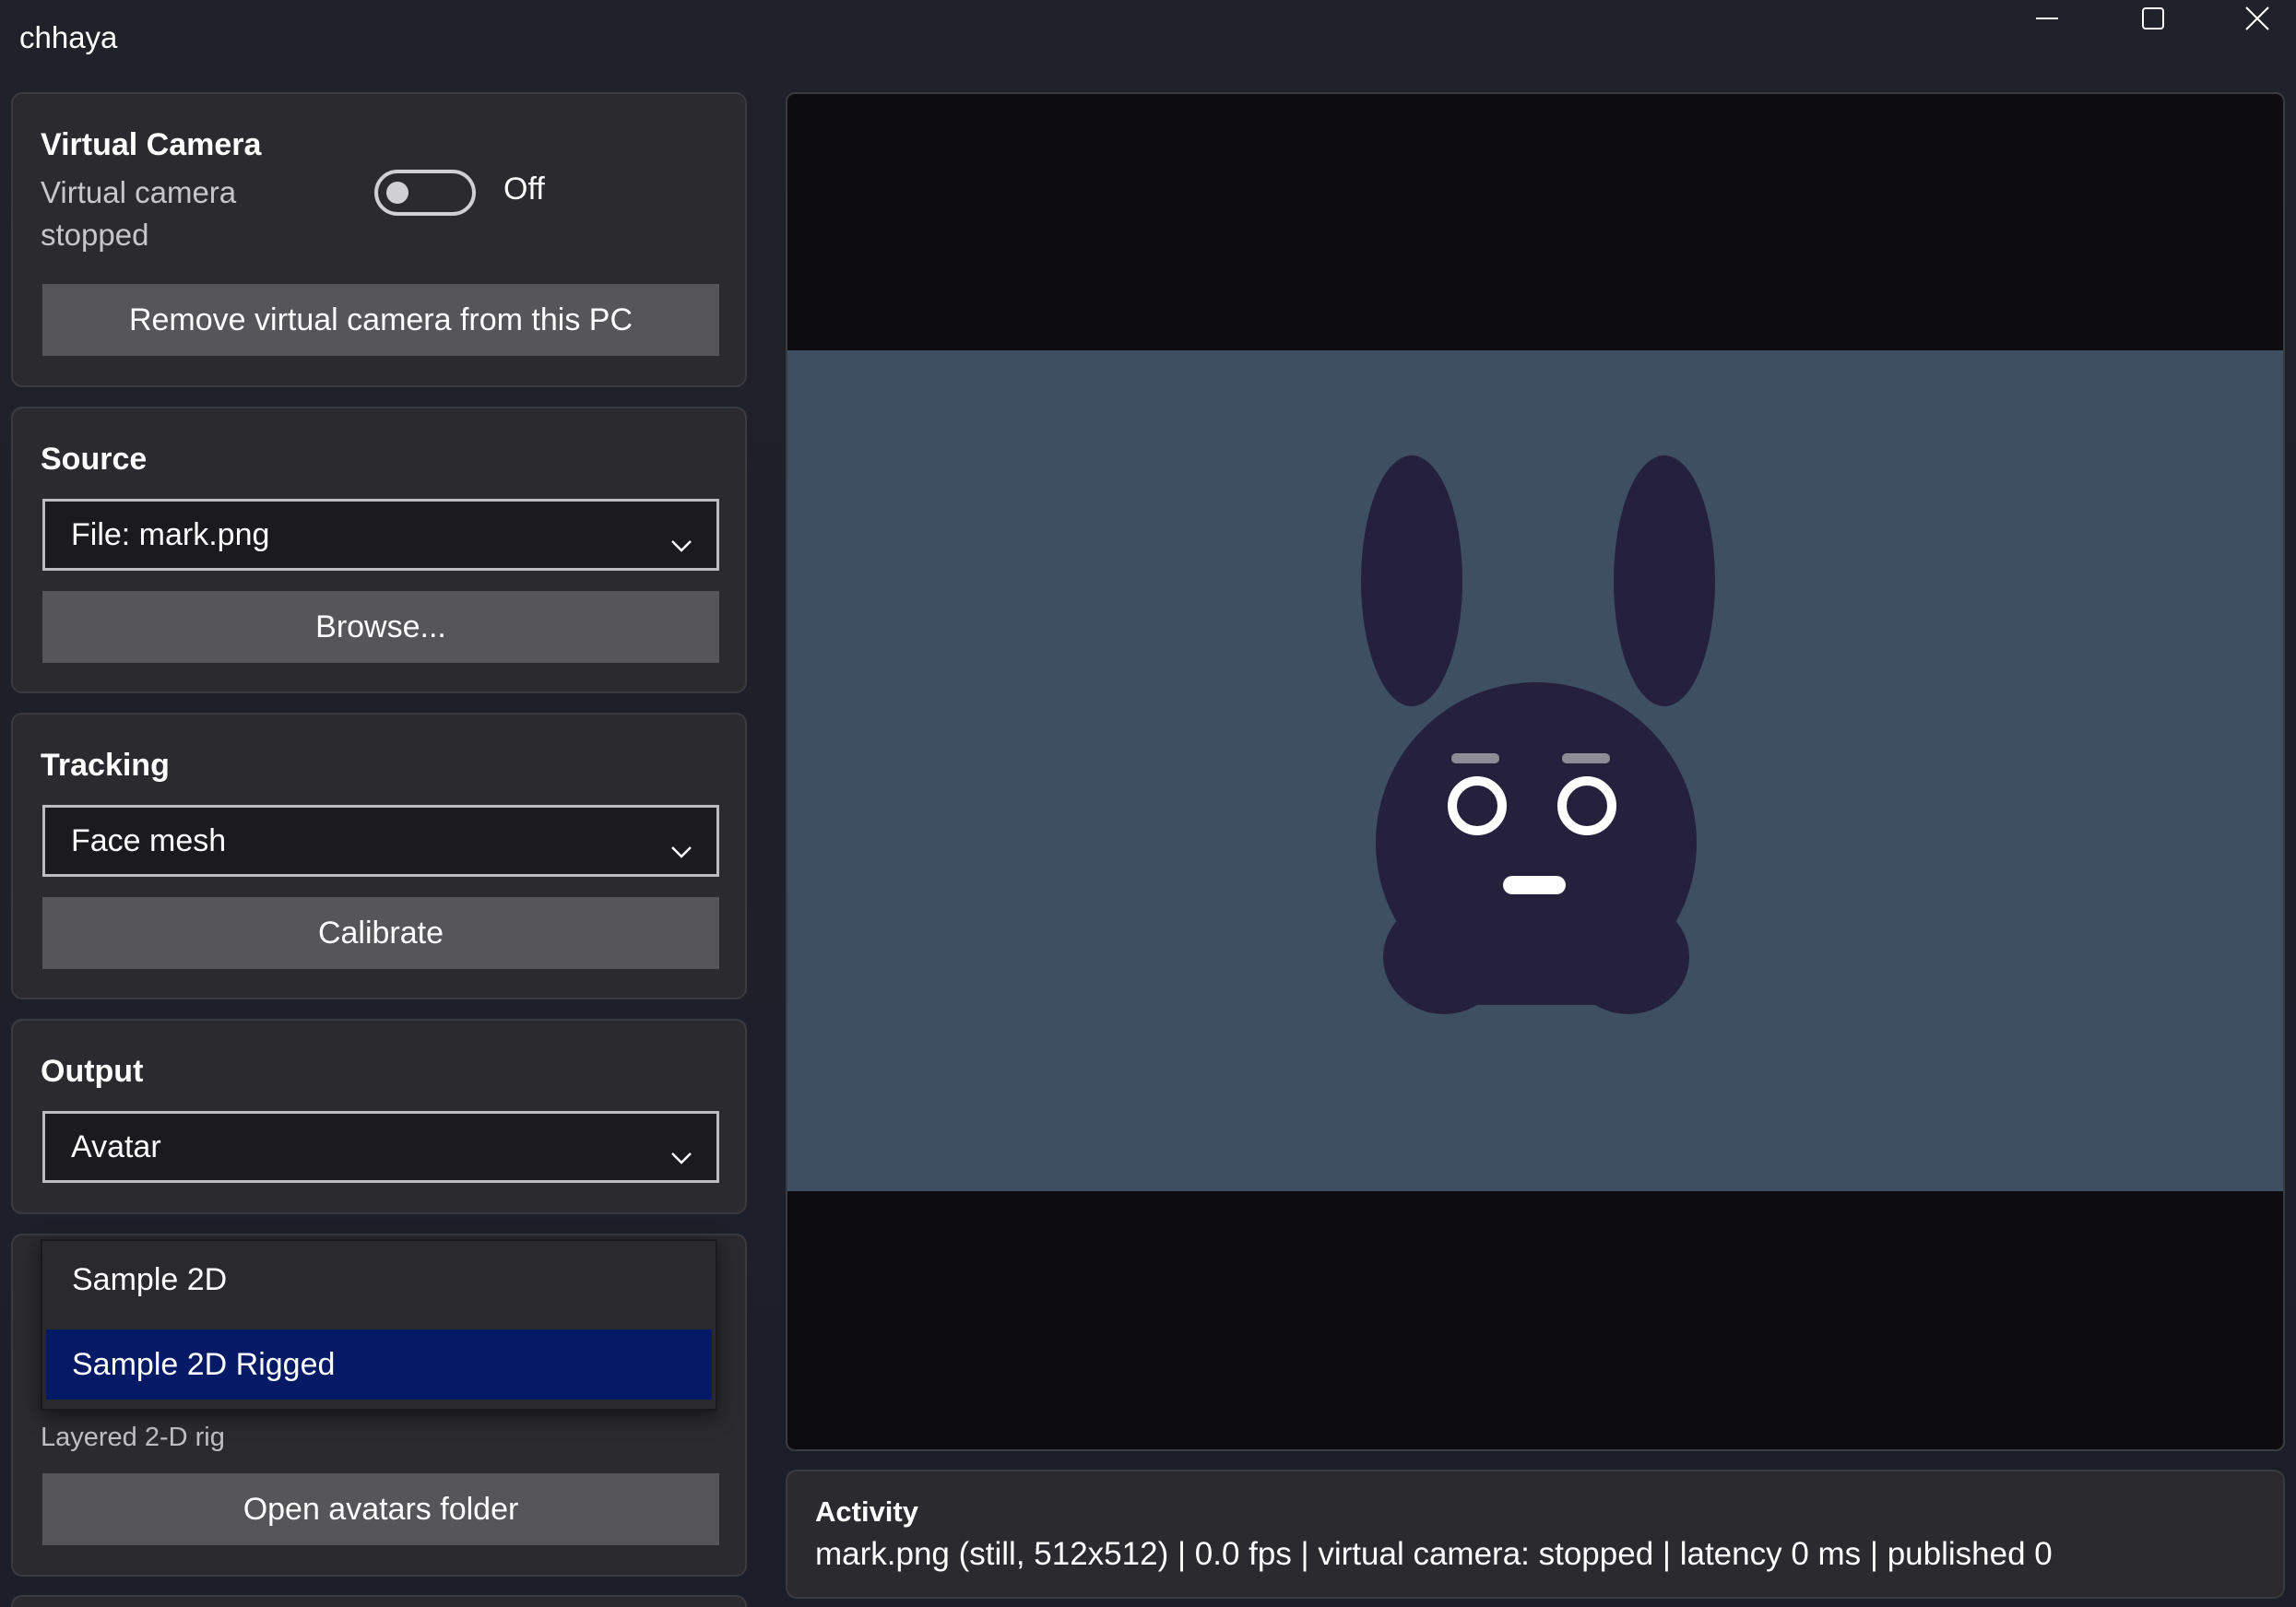  I want to click on minimize-icon, so click(2047, 18).